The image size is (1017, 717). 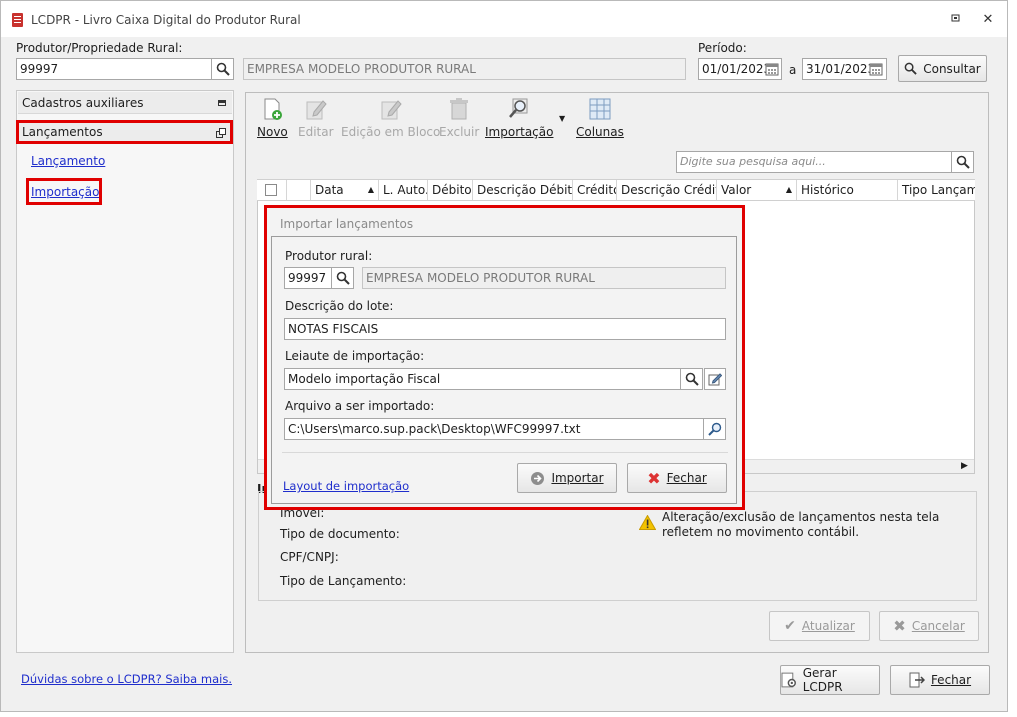 I want to click on cancel-button: ✖ Cancelar, so click(x=929, y=626).